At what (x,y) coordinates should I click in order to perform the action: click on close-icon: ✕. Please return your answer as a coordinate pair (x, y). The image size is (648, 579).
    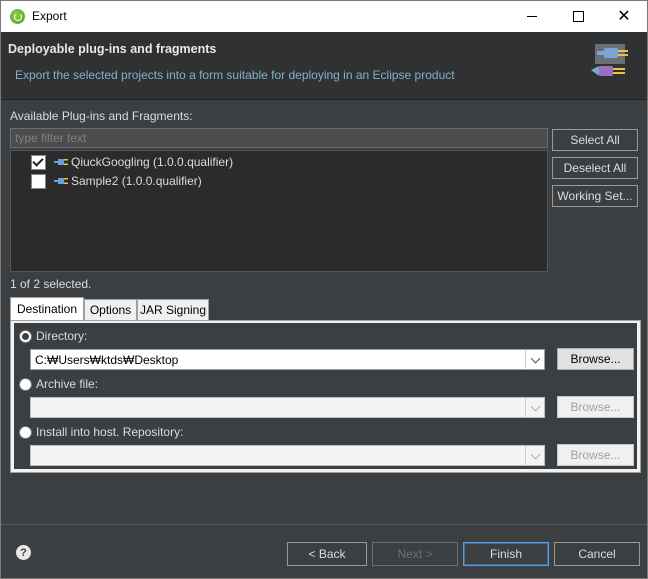
    Looking at the image, I should click on (624, 16).